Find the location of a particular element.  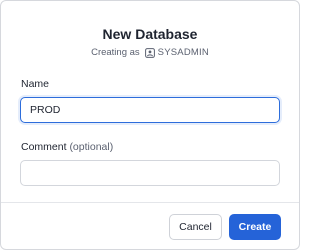

subtitle-prefix: Creating as is located at coordinates (115, 52).